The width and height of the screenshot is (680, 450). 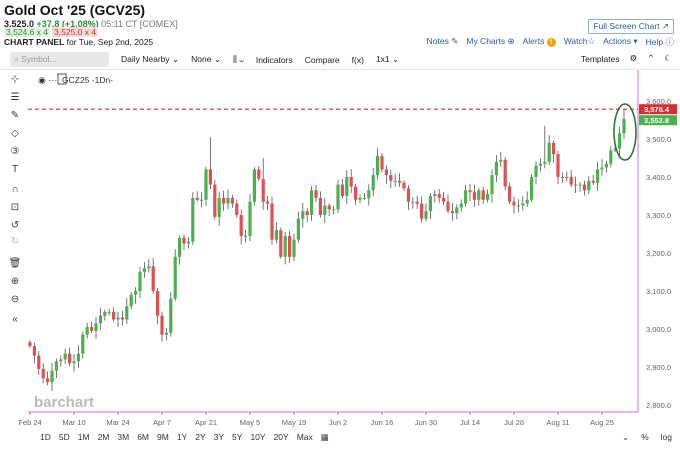 I want to click on scale-options: ⌄ % log, so click(x=647, y=437).